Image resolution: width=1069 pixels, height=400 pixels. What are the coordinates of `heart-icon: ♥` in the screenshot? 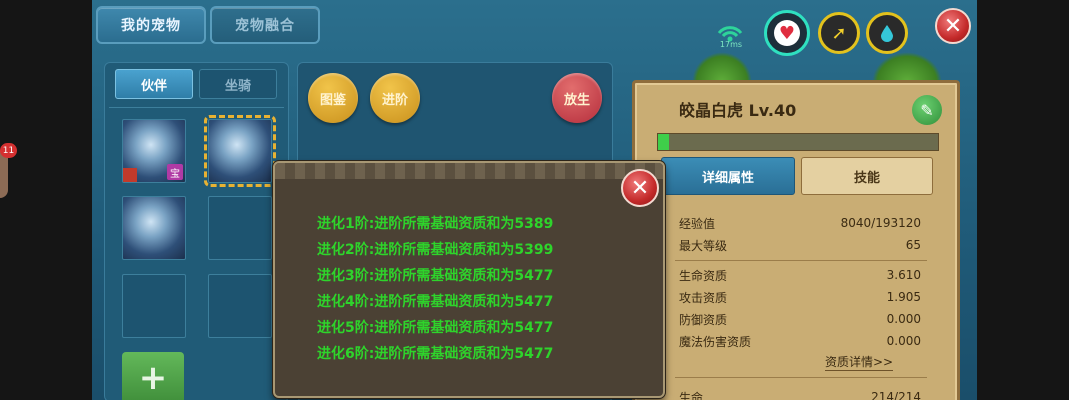 It's located at (787, 33).